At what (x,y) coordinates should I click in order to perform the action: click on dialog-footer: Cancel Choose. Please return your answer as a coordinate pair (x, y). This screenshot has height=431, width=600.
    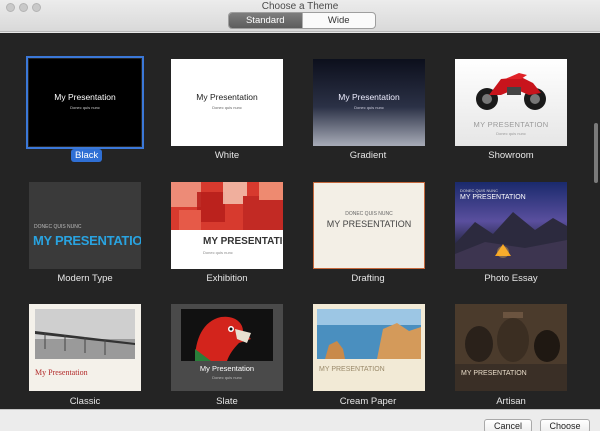
    Looking at the image, I should click on (300, 420).